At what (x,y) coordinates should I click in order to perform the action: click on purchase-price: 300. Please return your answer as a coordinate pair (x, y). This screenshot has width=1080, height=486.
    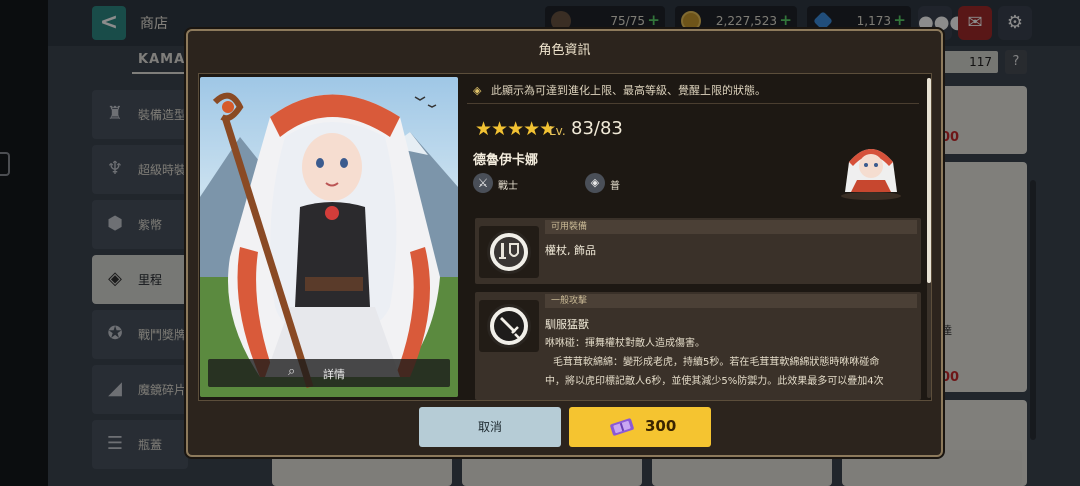
    Looking at the image, I should click on (661, 426).